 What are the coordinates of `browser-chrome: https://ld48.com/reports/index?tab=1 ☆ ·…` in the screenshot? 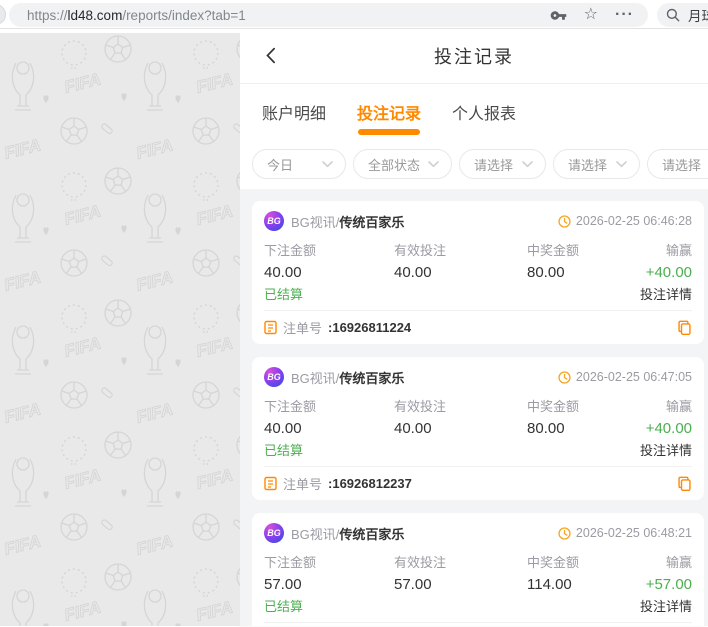 It's located at (354, 14).